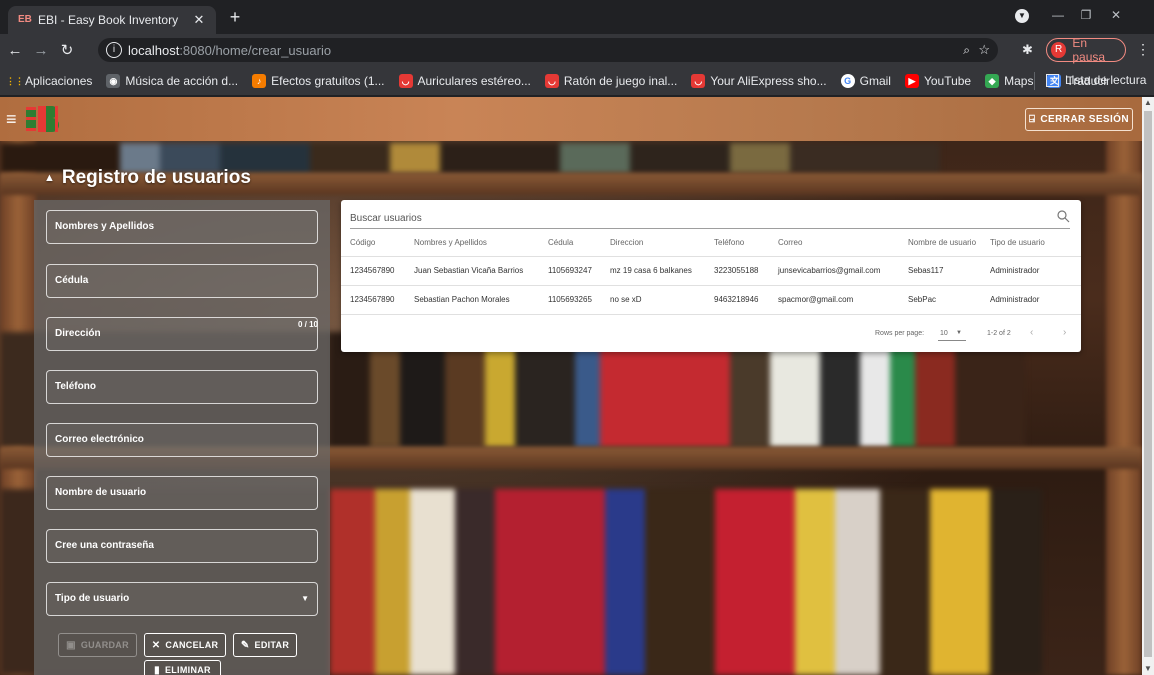  What do you see at coordinates (551, 80) in the screenshot?
I see `aliexpress-icon: ◡` at bounding box center [551, 80].